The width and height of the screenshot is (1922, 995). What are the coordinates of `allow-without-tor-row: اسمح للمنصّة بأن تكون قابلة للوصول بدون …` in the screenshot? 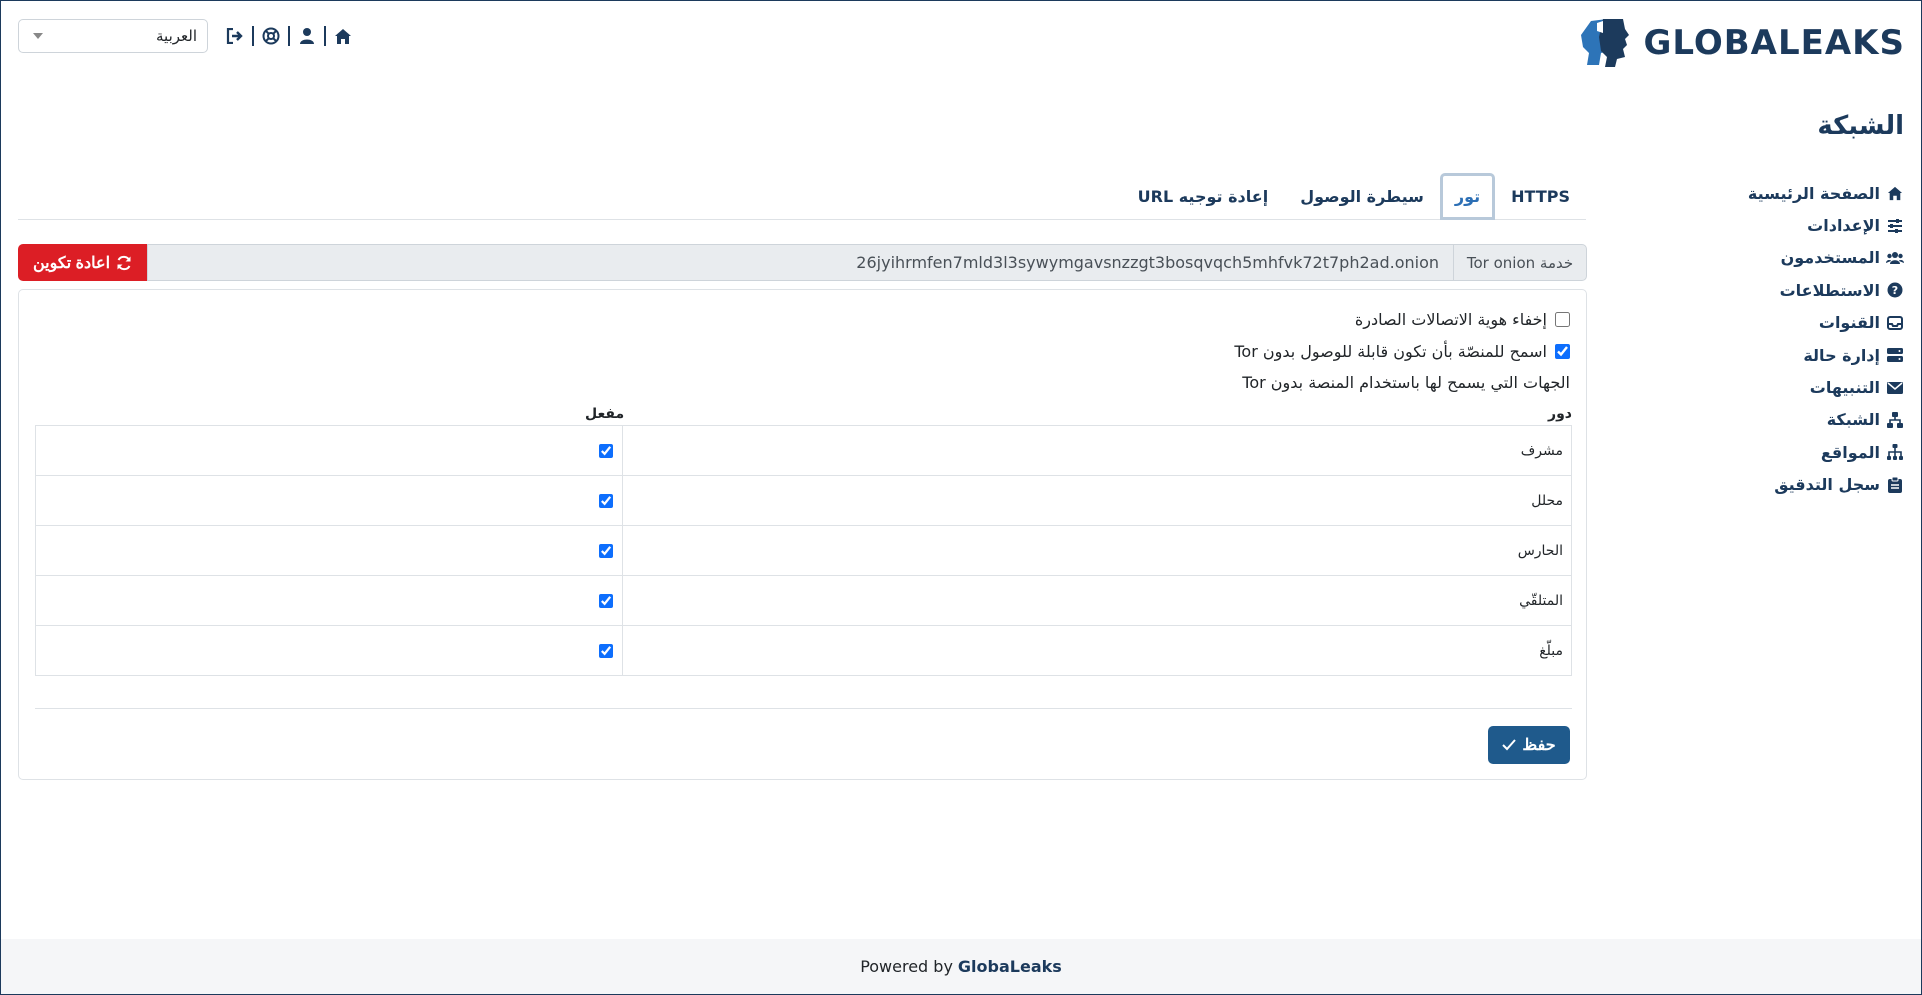 It's located at (1402, 351).